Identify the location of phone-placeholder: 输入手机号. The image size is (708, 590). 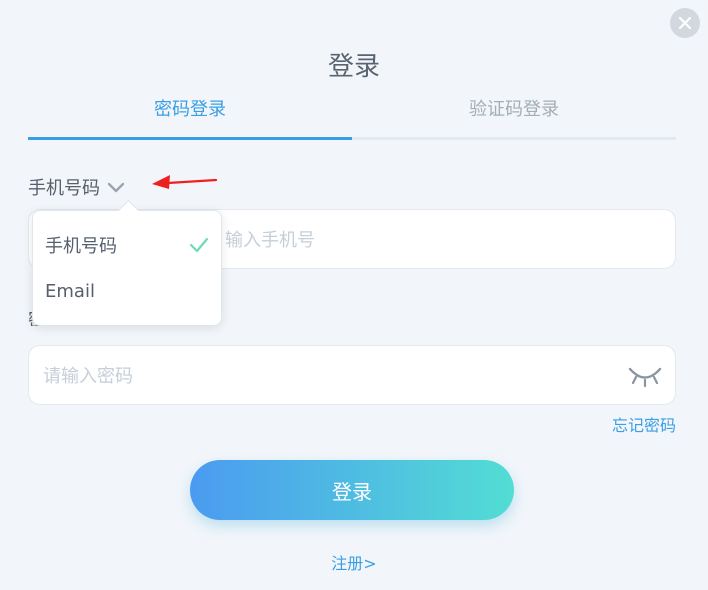
(270, 240).